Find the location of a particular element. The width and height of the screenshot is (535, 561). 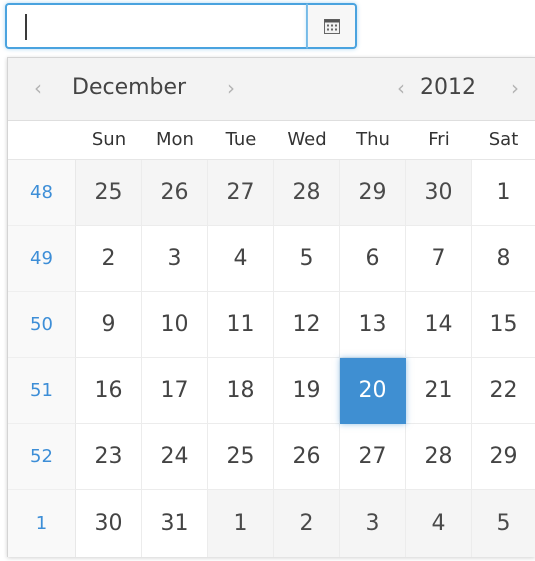

week-row: 50 9 10 11 12 13 14 15 is located at coordinates (271, 325).